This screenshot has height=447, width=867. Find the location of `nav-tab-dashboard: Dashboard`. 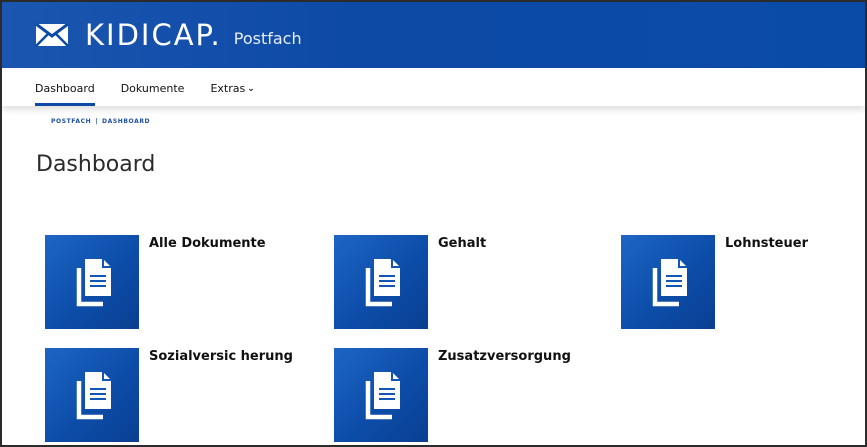

nav-tab-dashboard: Dashboard is located at coordinates (65, 94).